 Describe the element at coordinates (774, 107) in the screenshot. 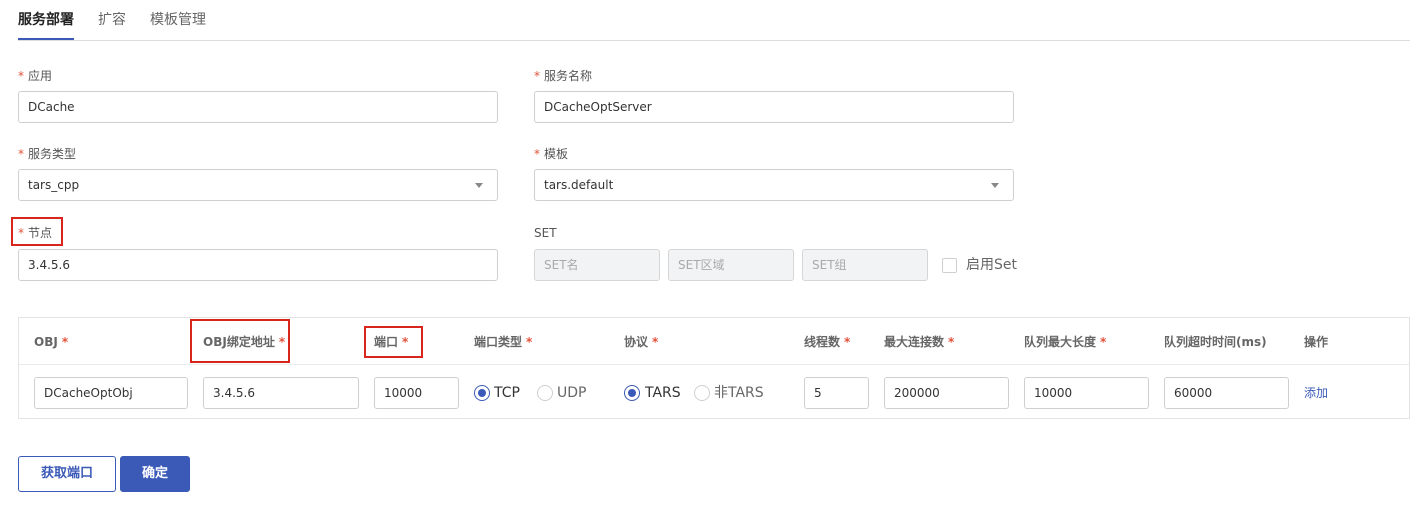

I see `server-name-input: DCacheOptServer` at that location.